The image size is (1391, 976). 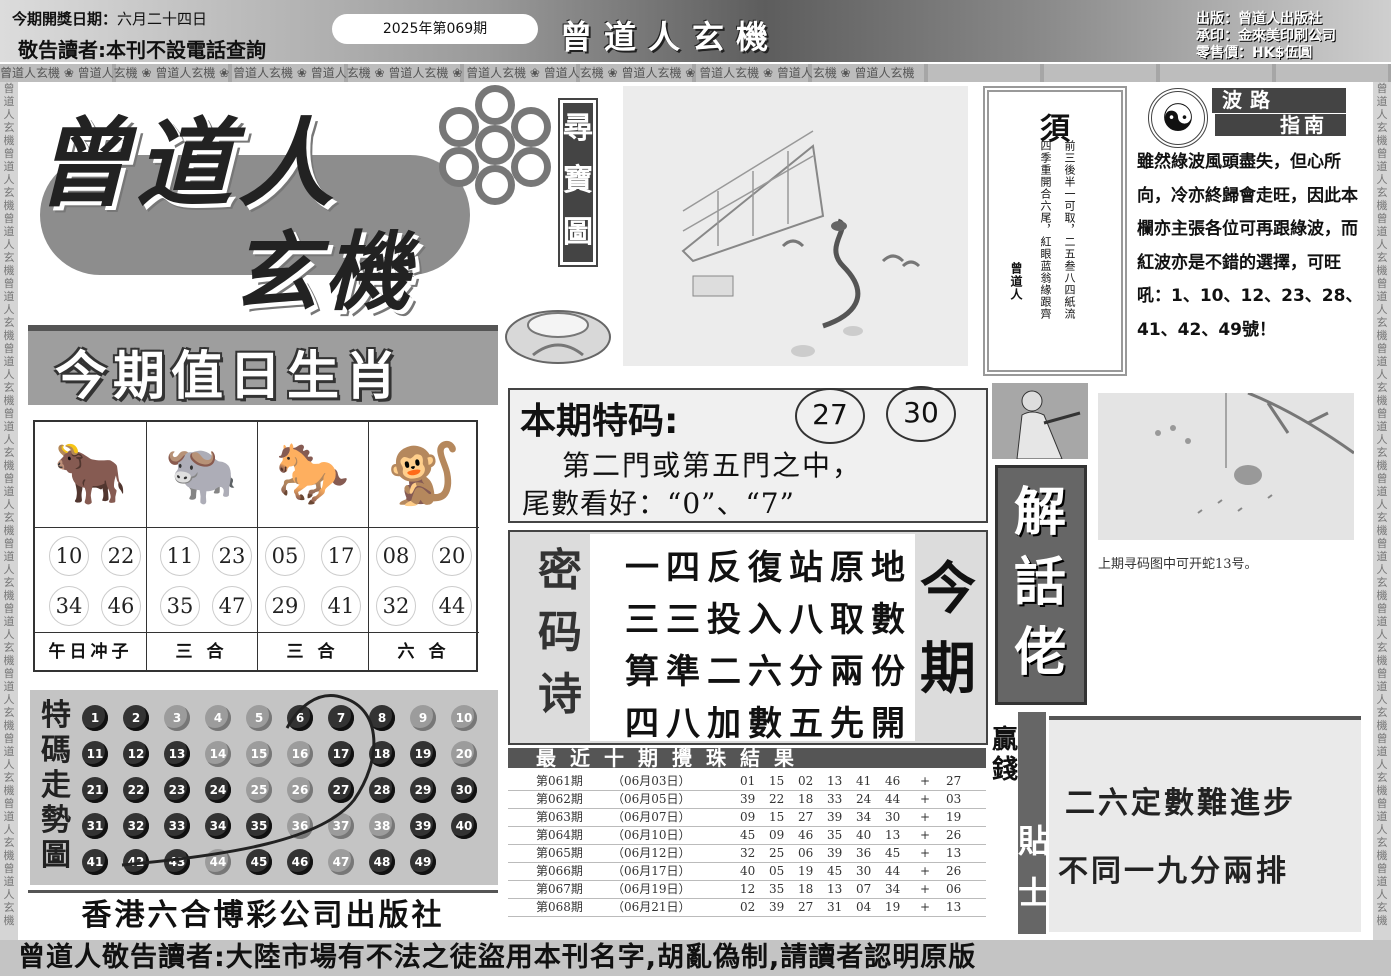 What do you see at coordinates (56, 785) in the screenshot?
I see `trend-title: 特碼走勢圖` at bounding box center [56, 785].